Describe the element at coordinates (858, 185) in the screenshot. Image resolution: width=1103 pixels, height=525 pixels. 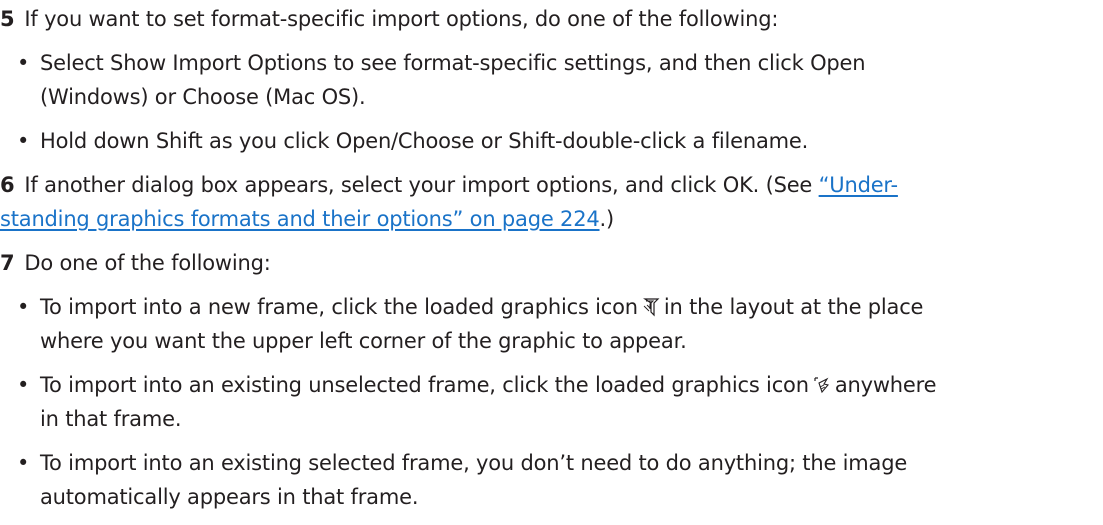
I see `cross-reference-link: “Under-` at that location.